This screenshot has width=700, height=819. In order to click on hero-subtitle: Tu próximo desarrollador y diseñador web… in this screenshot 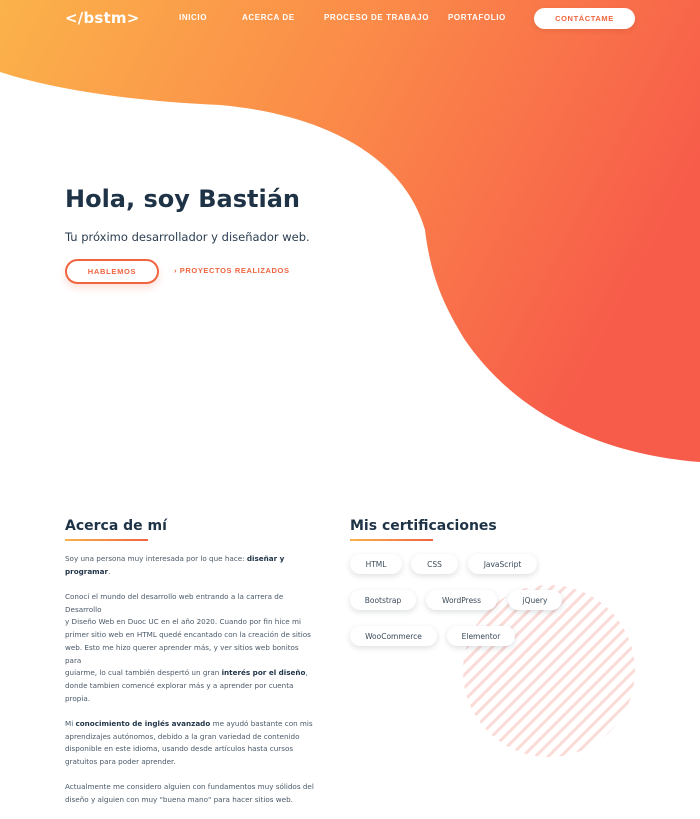, I will do `click(187, 237)`.